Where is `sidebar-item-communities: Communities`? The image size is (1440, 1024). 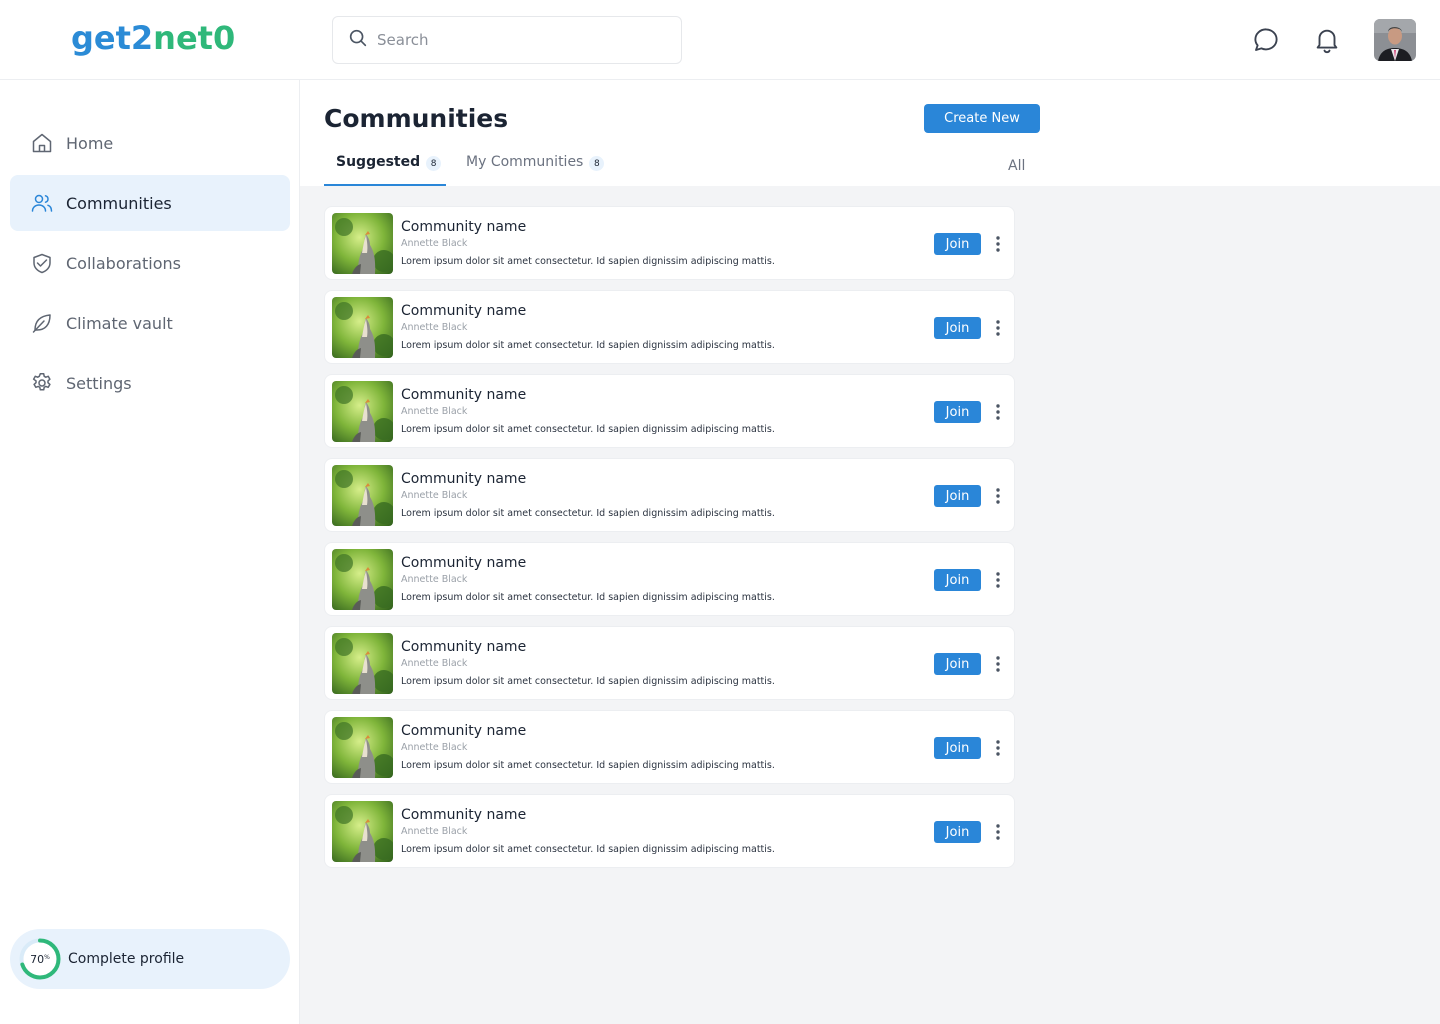
sidebar-item-communities: Communities is located at coordinates (150, 203).